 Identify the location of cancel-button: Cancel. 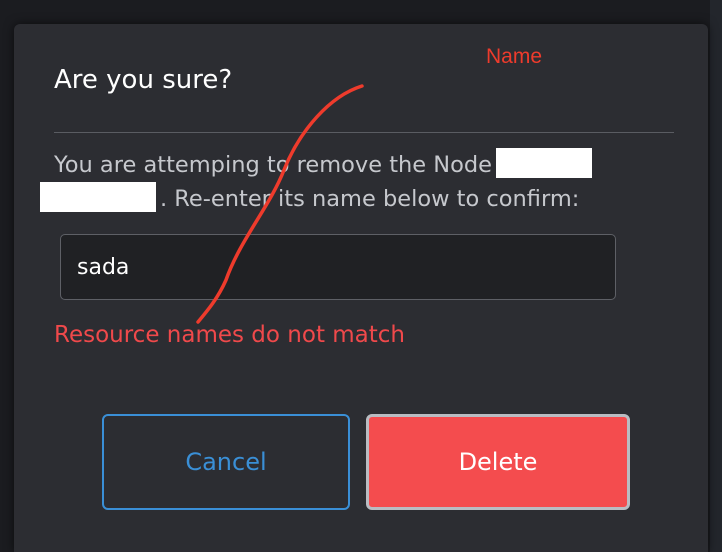
(226, 462).